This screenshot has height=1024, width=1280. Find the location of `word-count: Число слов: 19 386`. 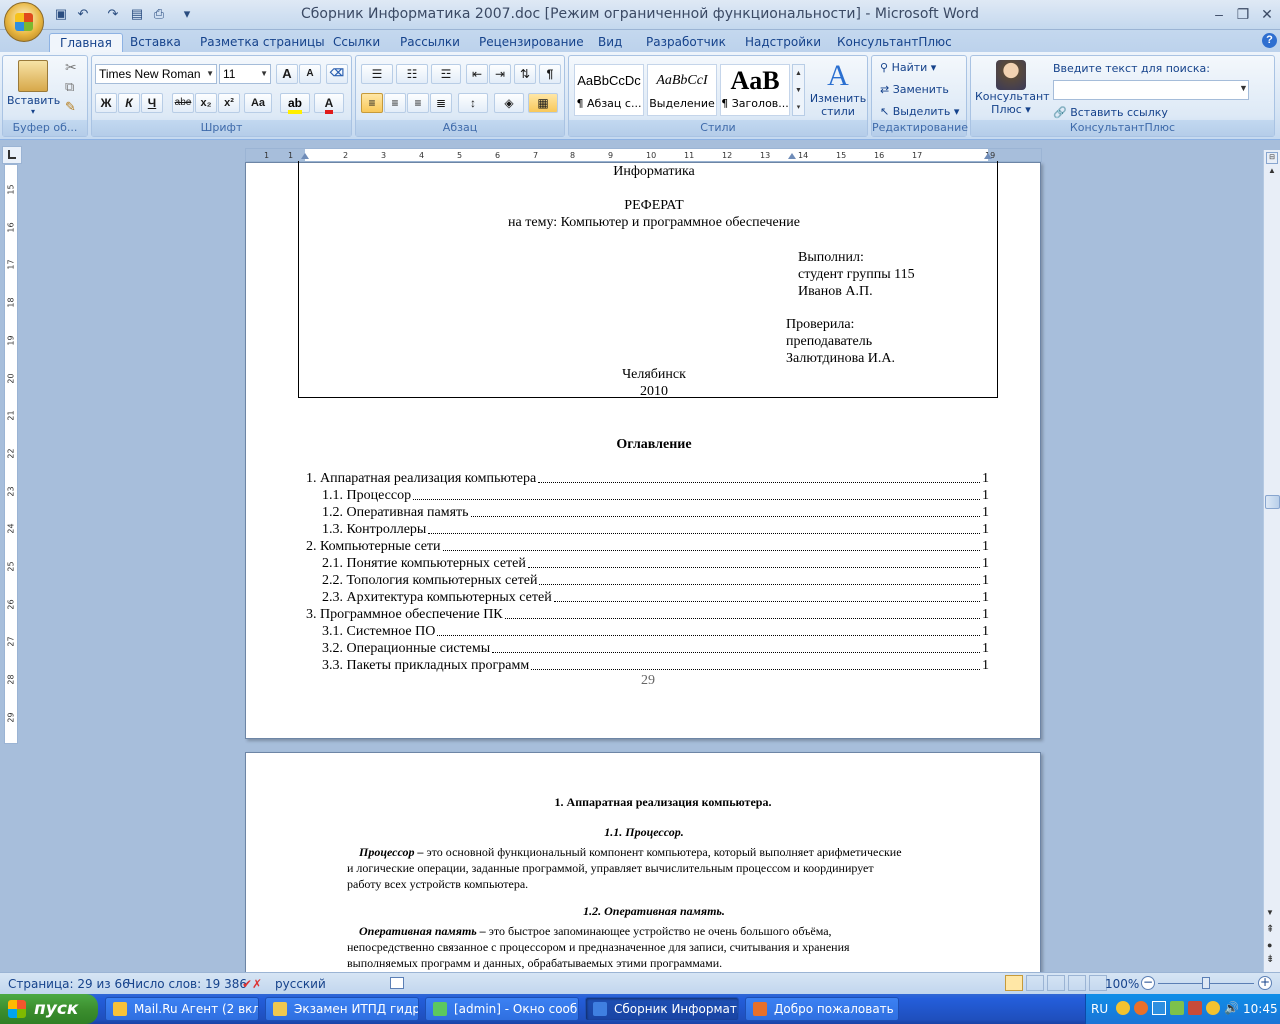

word-count: Число слов: 19 386 is located at coordinates (187, 984).